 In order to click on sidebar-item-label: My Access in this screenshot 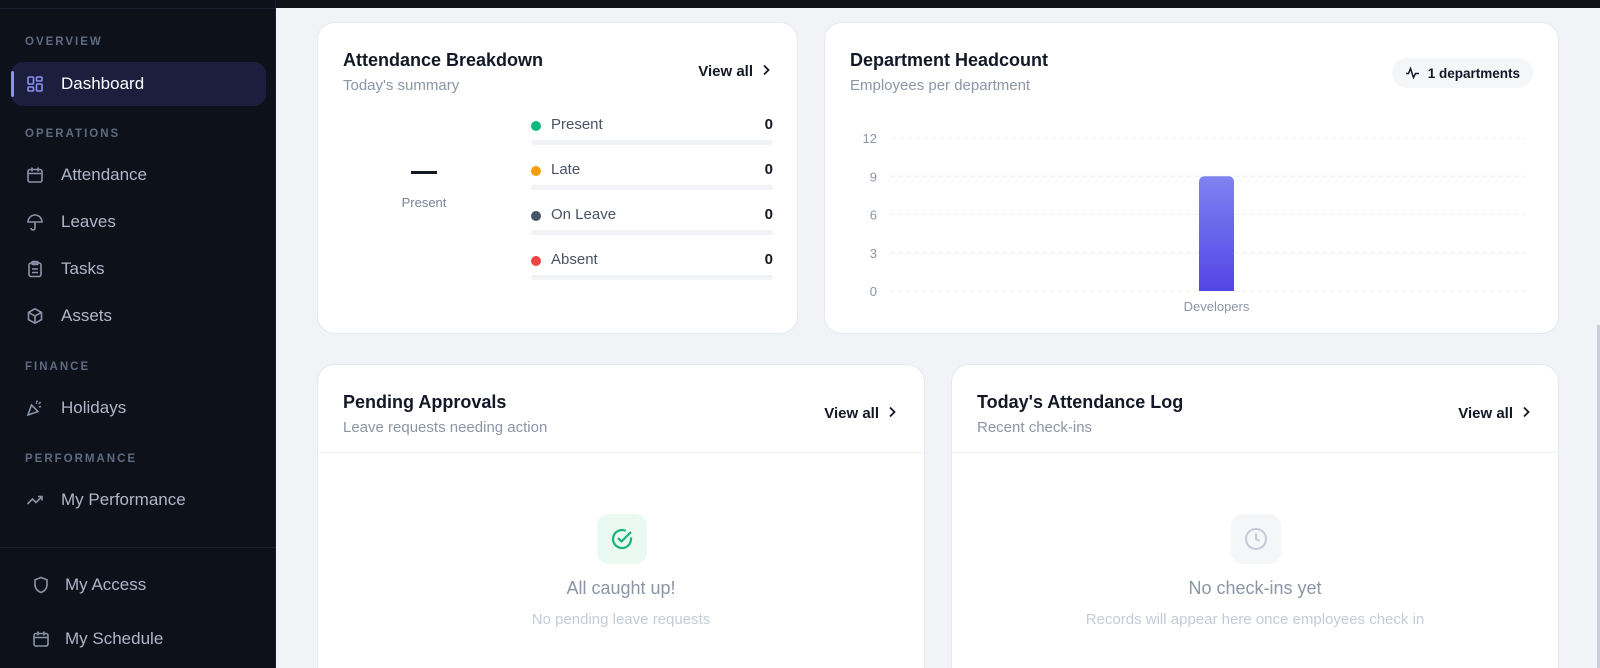, I will do `click(106, 584)`.